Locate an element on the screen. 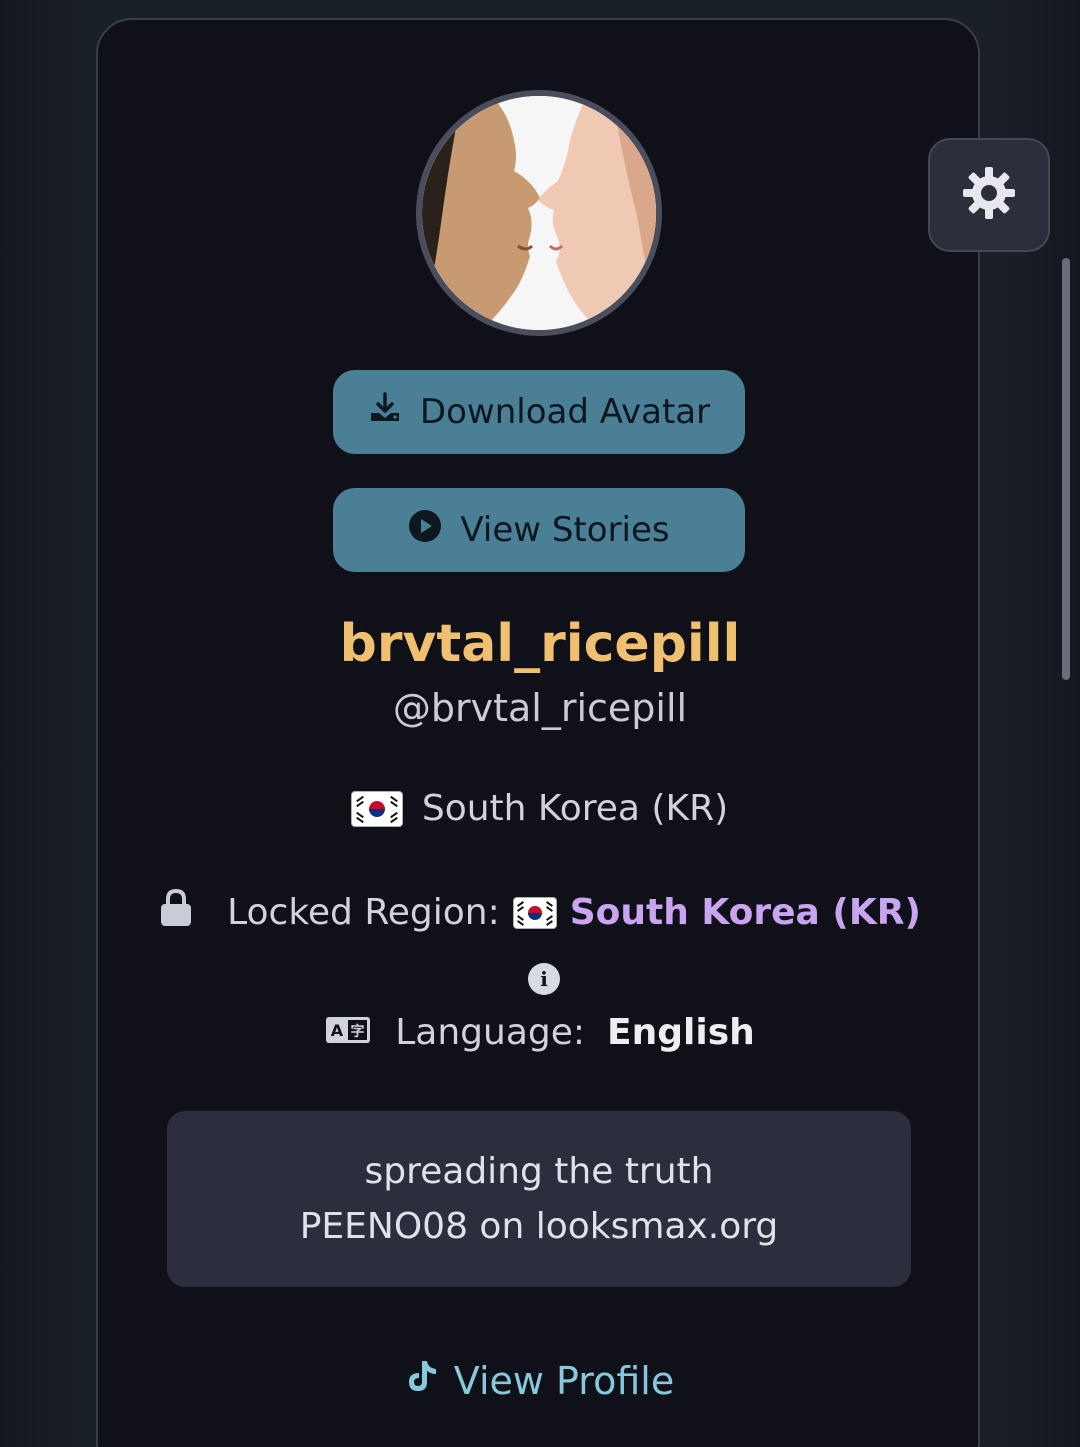 The height and width of the screenshot is (1447, 1080). display-name: brvtal_ricepill is located at coordinates (540, 644).